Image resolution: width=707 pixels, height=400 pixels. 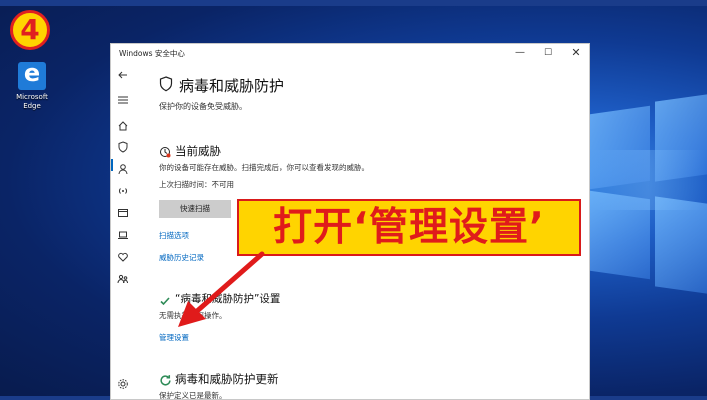 I want to click on current-threats-heading: 当前威胁, so click(x=198, y=151).